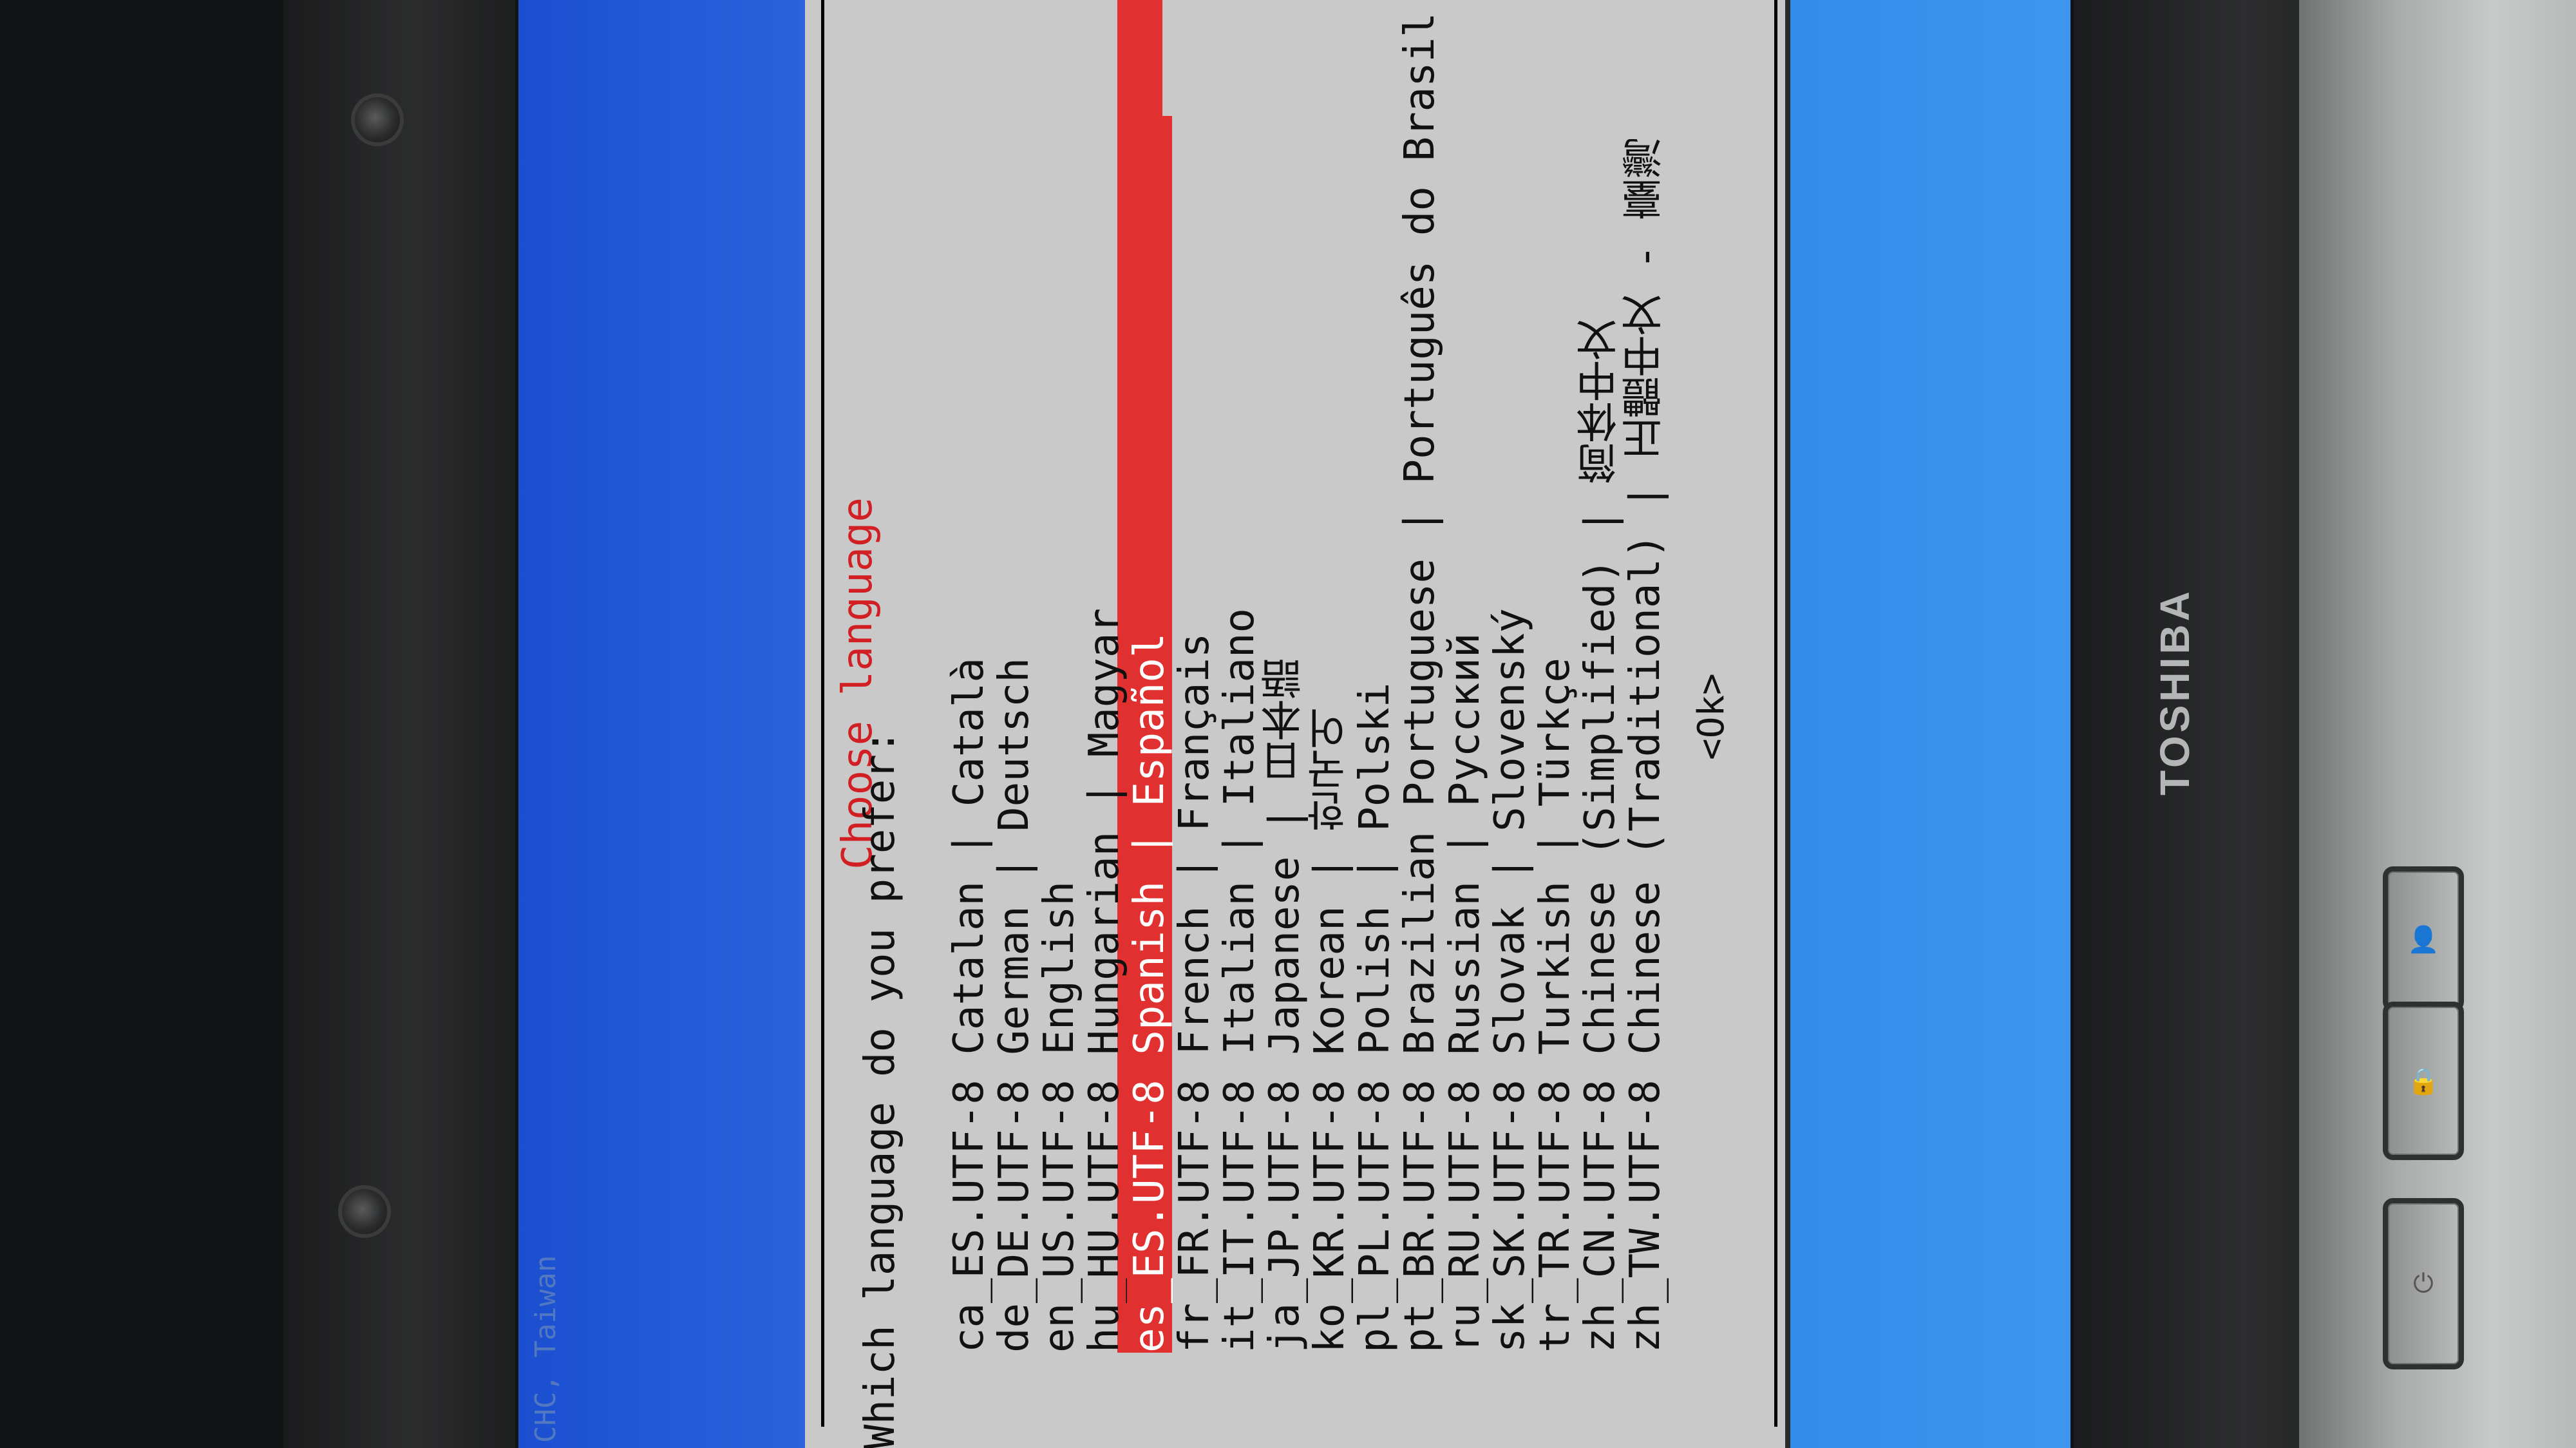 The height and width of the screenshot is (1448, 2576). I want to click on screen-footer-text: CHC, Taiwan, so click(545, 1349).